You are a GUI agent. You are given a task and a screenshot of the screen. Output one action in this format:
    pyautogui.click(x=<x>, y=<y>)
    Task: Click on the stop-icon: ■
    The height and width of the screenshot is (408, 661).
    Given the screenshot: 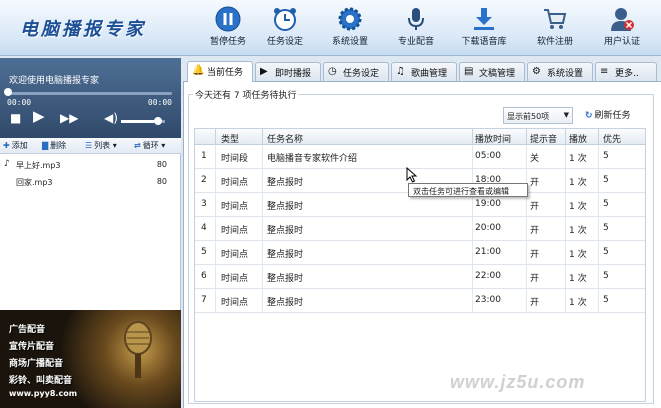 What is the action you would take?
    pyautogui.click(x=16, y=118)
    